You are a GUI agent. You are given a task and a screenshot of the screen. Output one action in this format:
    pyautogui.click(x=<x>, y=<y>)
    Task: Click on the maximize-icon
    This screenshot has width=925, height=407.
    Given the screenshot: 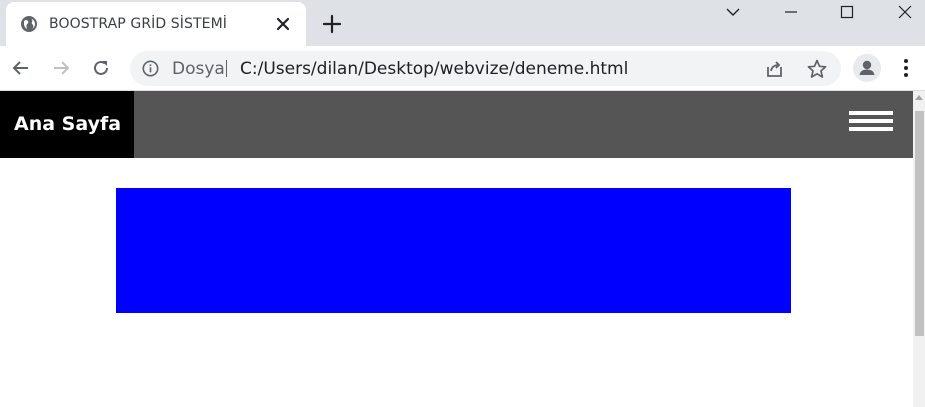 What is the action you would take?
    pyautogui.click(x=847, y=12)
    